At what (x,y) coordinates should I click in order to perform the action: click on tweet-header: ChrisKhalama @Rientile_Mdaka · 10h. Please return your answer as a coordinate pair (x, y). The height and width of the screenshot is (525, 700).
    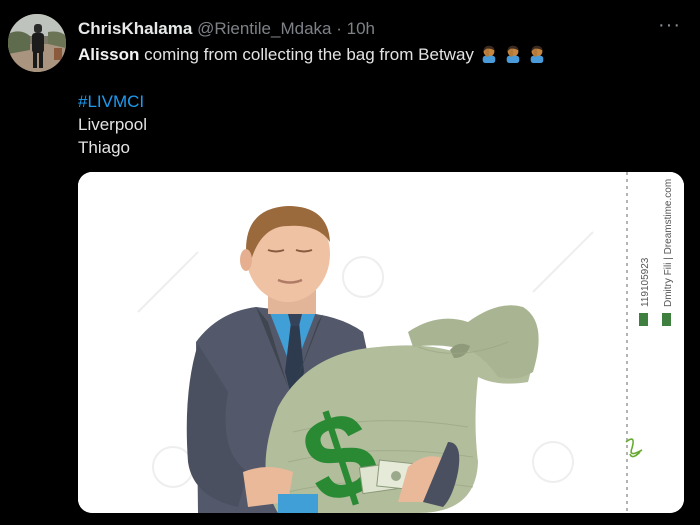
    Looking at the image, I should click on (226, 29).